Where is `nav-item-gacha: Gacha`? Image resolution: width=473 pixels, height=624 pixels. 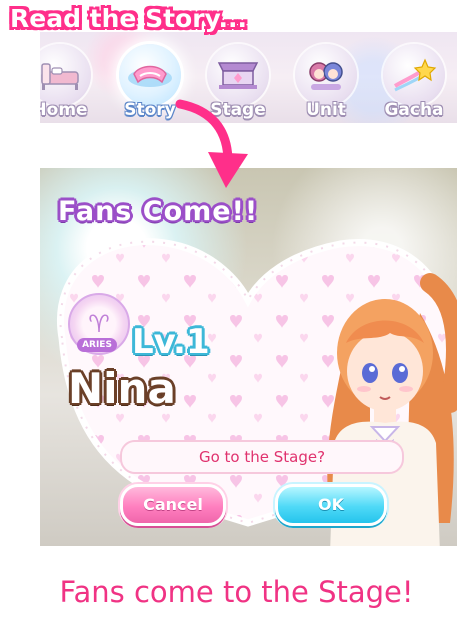
nav-item-gacha: Gacha is located at coordinates (414, 83).